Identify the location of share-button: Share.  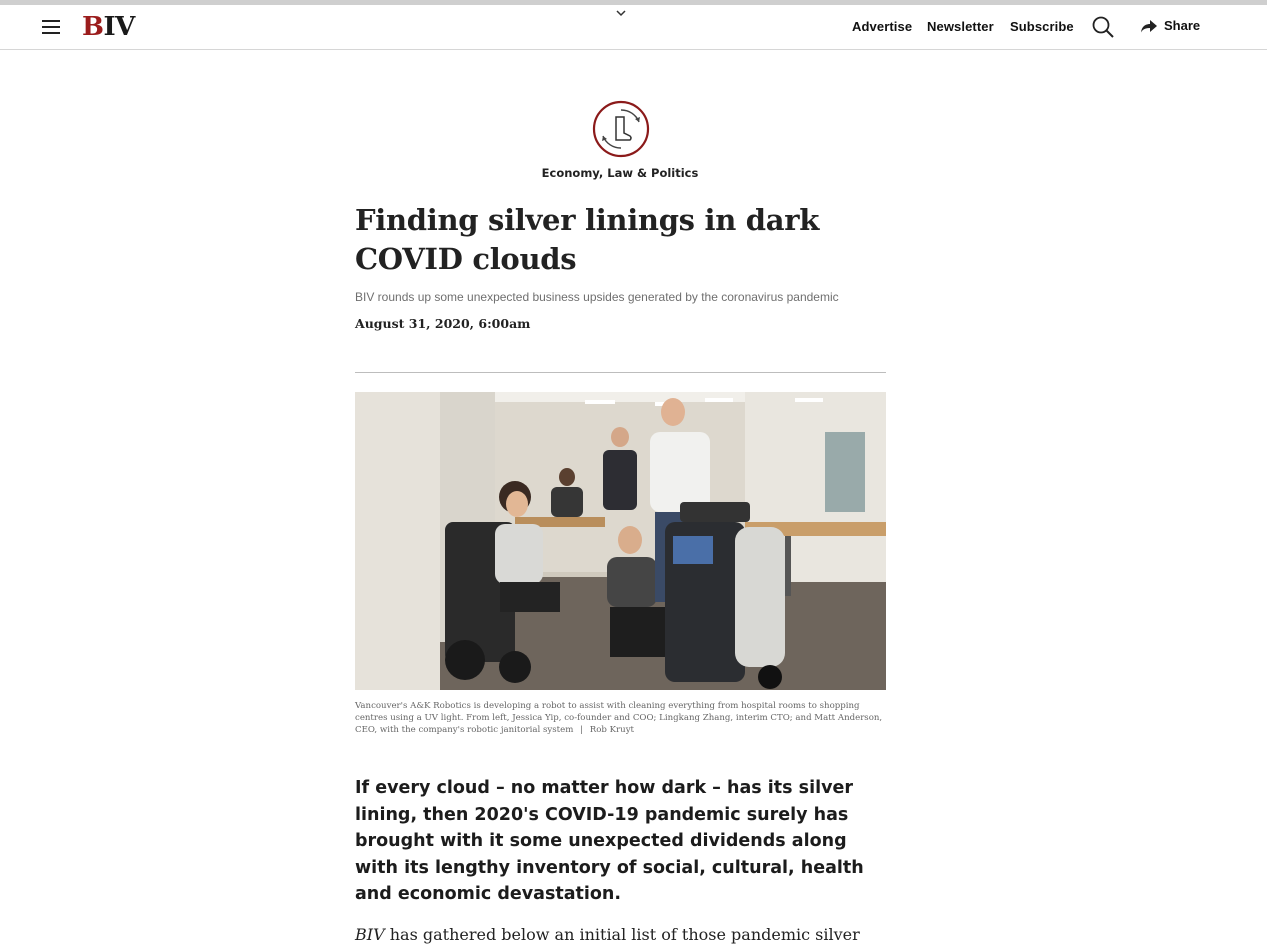
(1170, 25).